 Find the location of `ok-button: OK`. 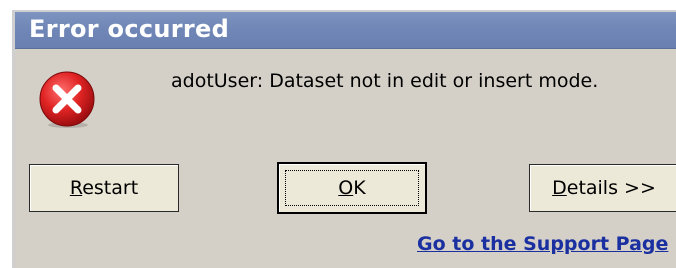

ok-button: OK is located at coordinates (352, 188).